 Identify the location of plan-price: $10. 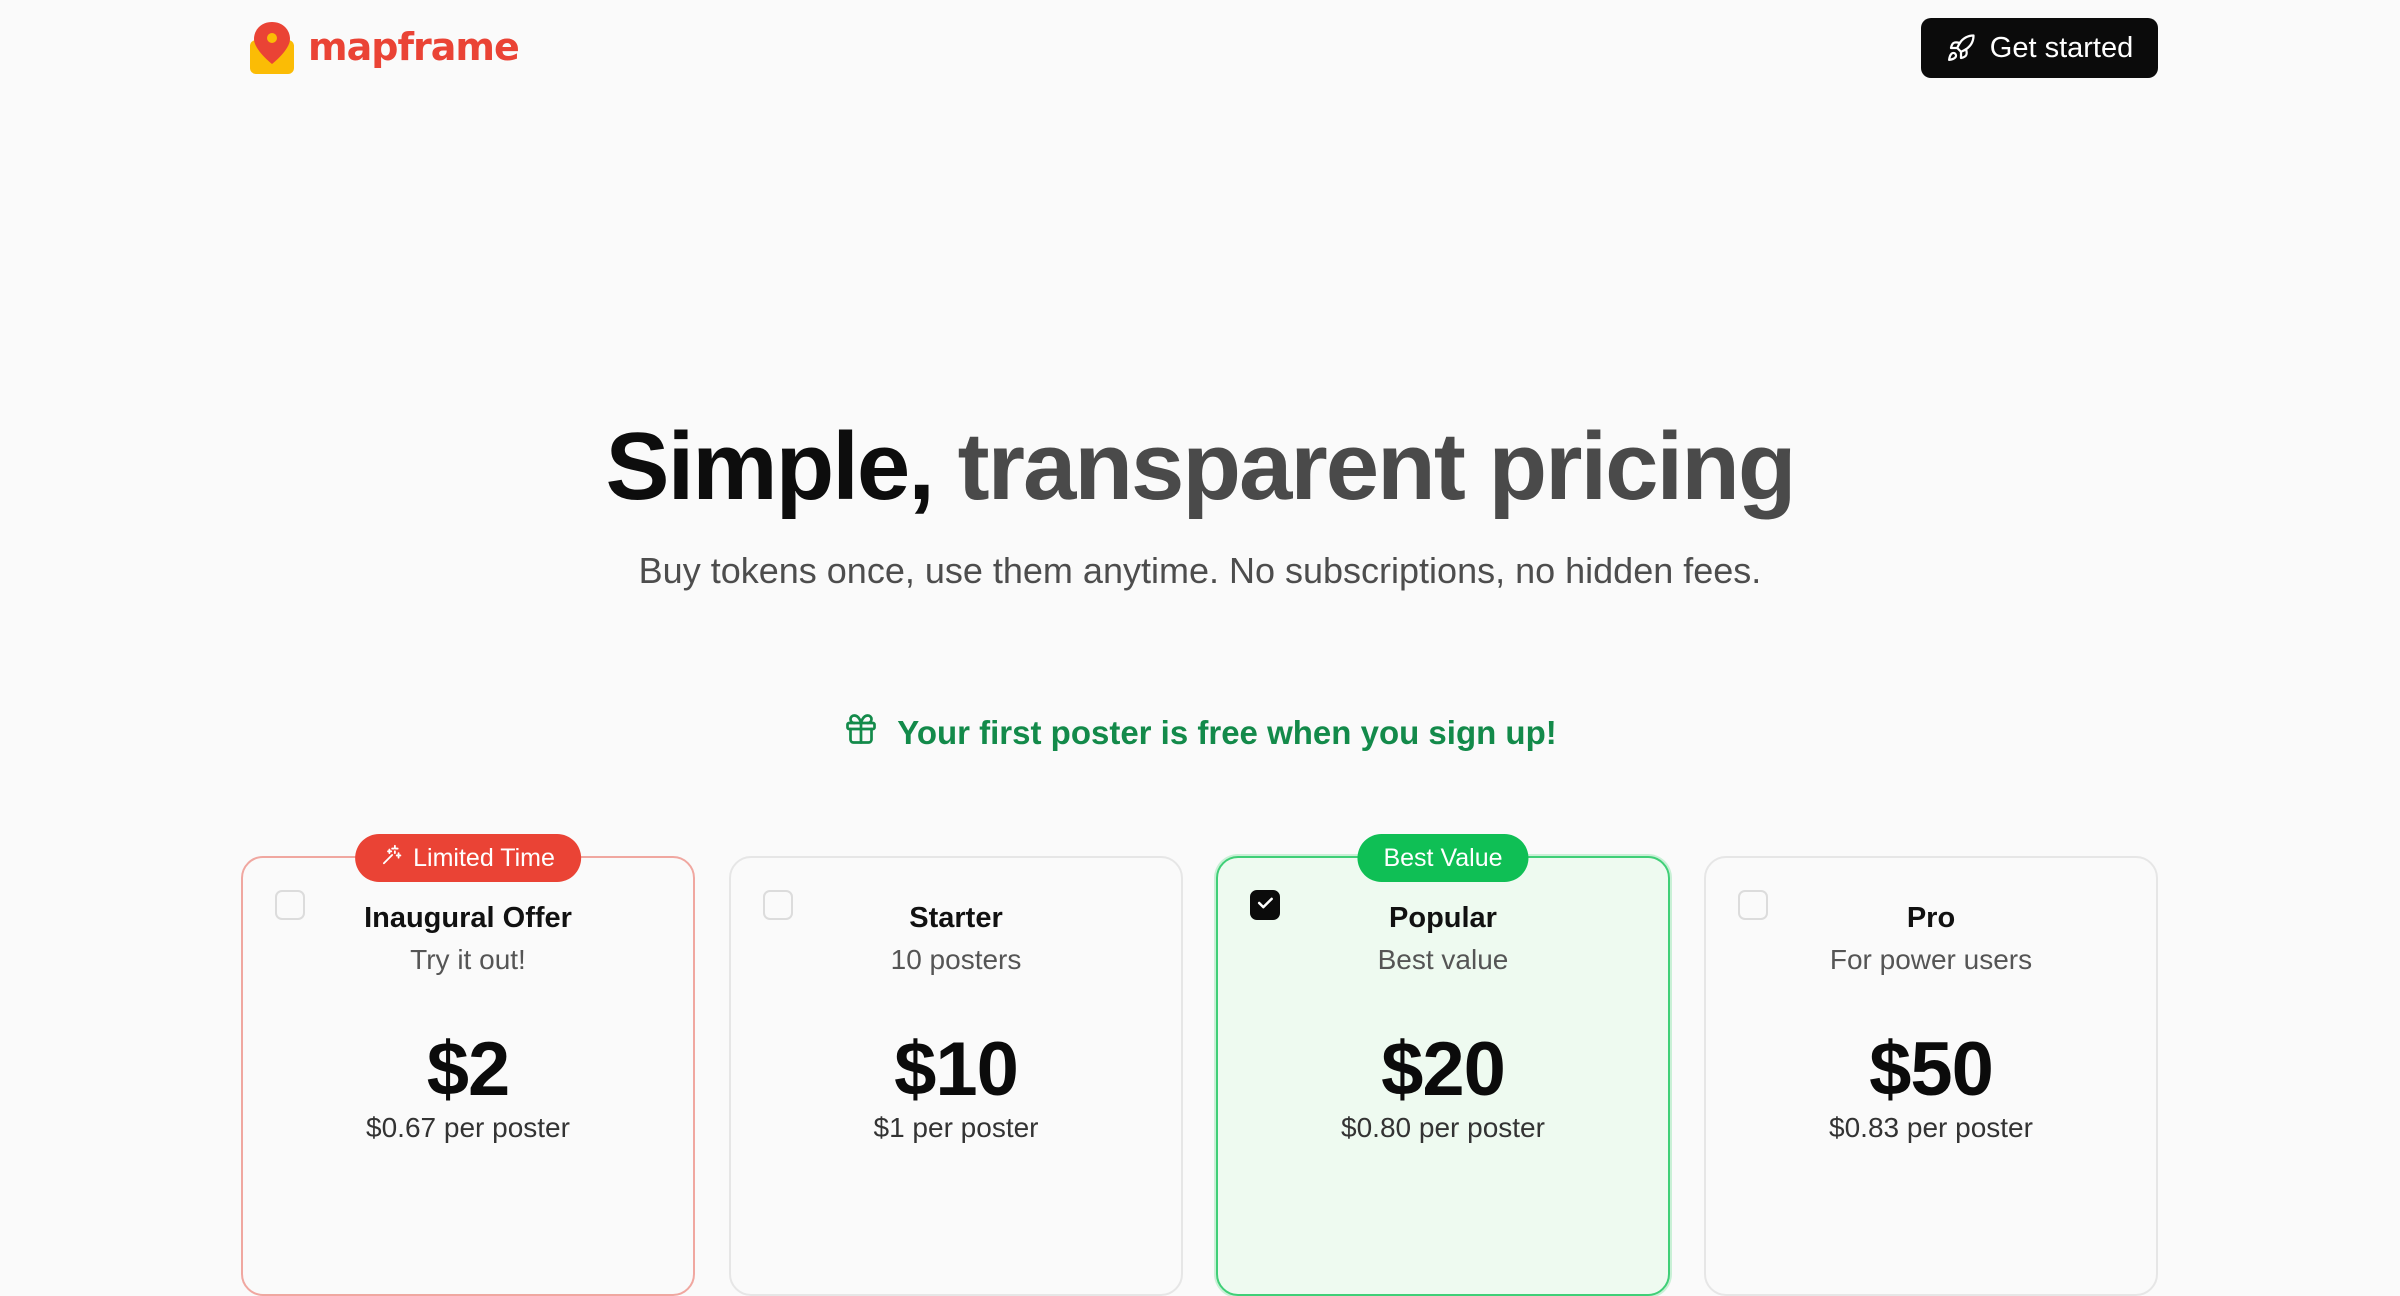
(956, 1069).